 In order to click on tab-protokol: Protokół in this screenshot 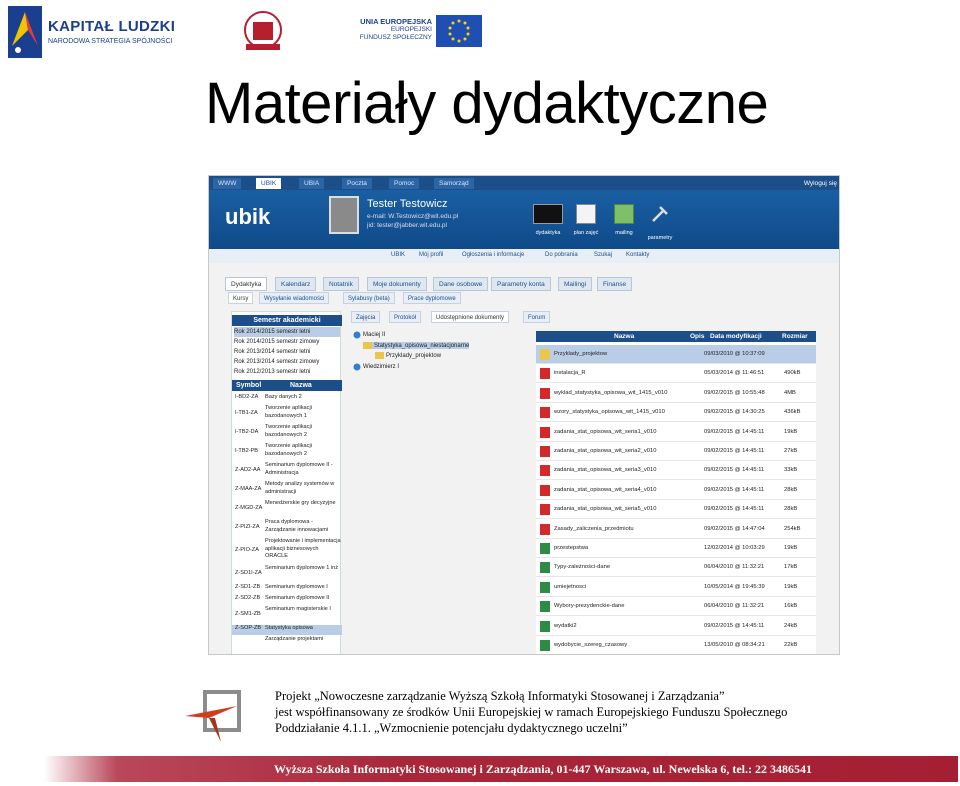, I will do `click(405, 317)`.